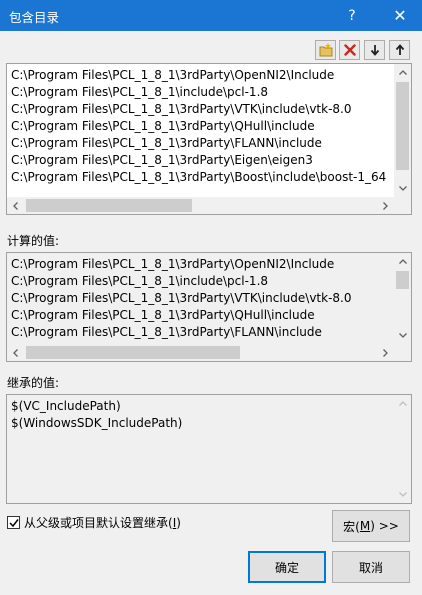 This screenshot has width=422, height=595. Describe the element at coordinates (352, 15) in the screenshot. I see `help-button: ?` at that location.